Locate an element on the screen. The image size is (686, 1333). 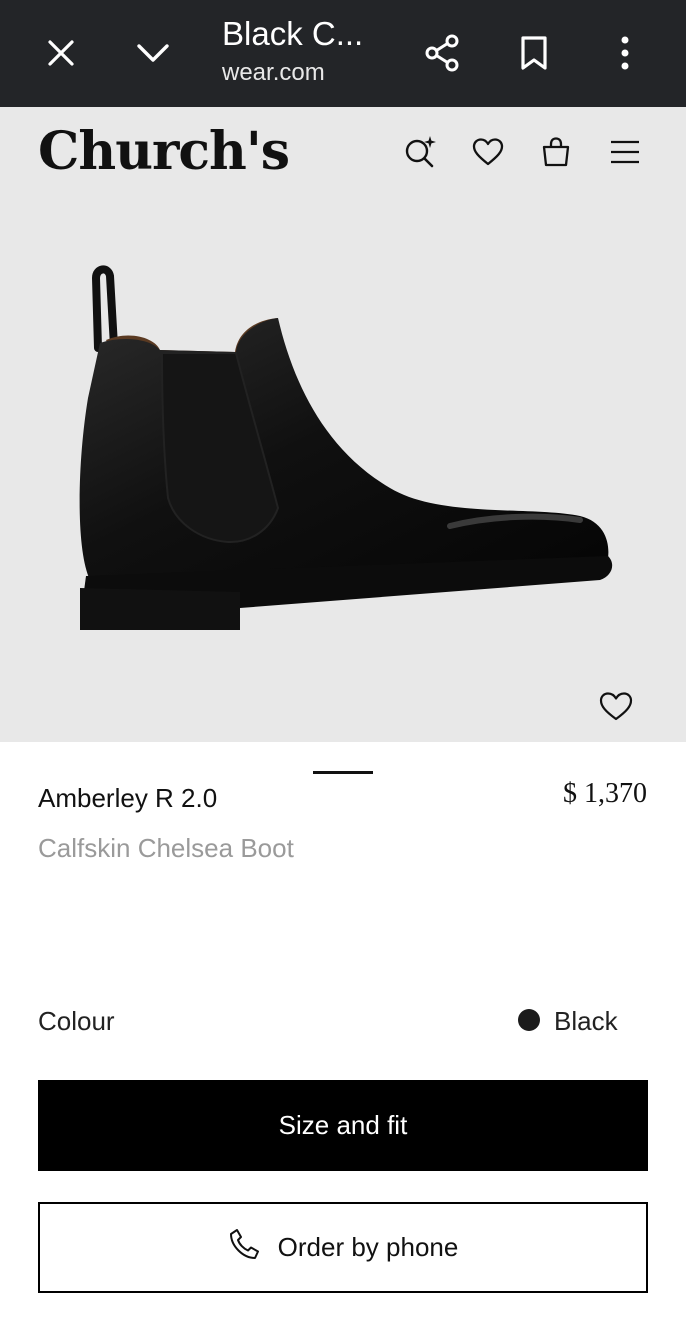
brand-logo: Church's is located at coordinates (164, 152).